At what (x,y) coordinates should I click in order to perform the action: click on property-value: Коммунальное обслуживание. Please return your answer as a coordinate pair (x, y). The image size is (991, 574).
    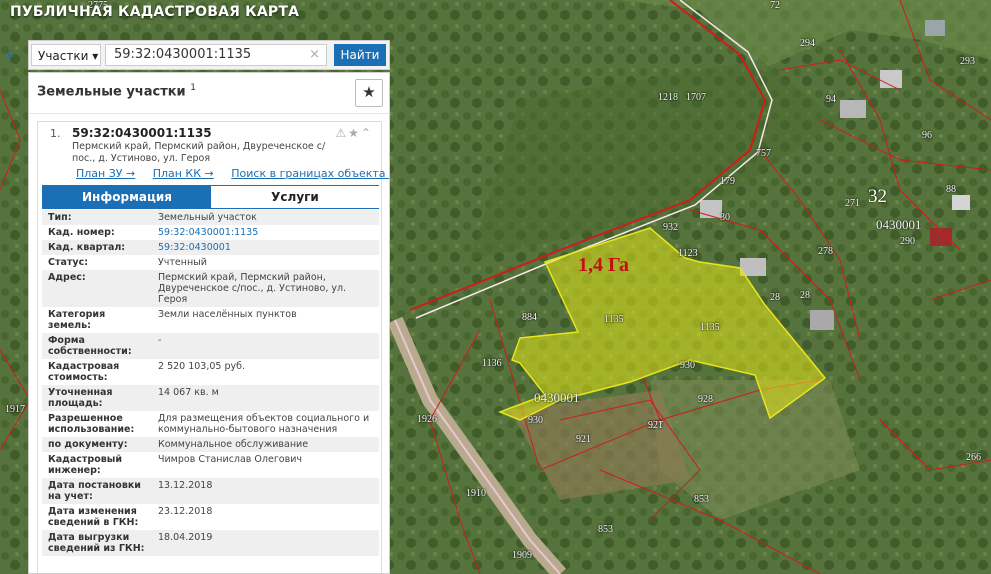
    Looking at the image, I should click on (265, 444).